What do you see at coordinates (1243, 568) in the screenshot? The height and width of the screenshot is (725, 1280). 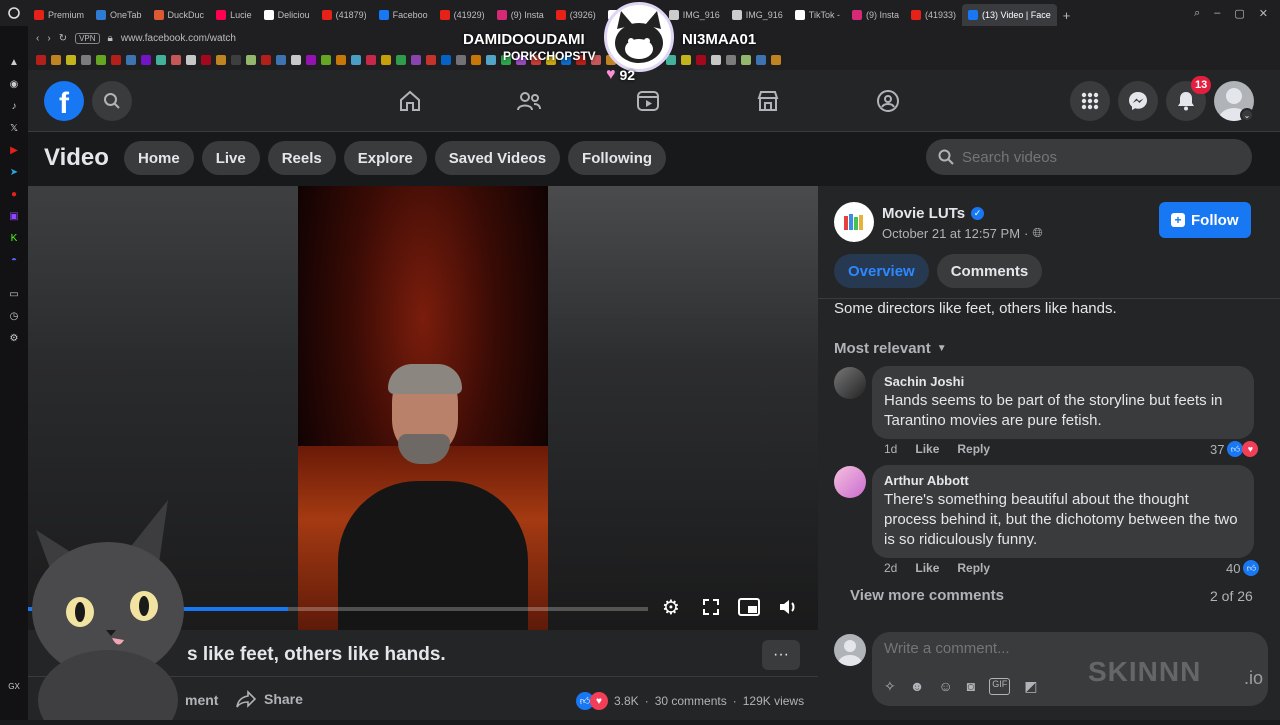 I see `comment-reactions: 40 👍︎` at bounding box center [1243, 568].